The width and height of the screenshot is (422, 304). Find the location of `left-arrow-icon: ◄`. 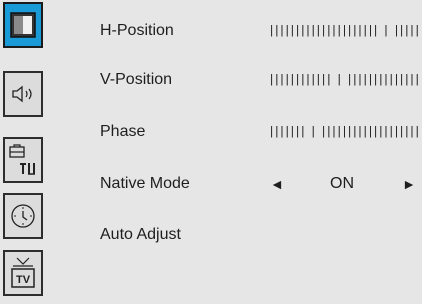

left-arrow-icon: ◄ is located at coordinates (277, 184).